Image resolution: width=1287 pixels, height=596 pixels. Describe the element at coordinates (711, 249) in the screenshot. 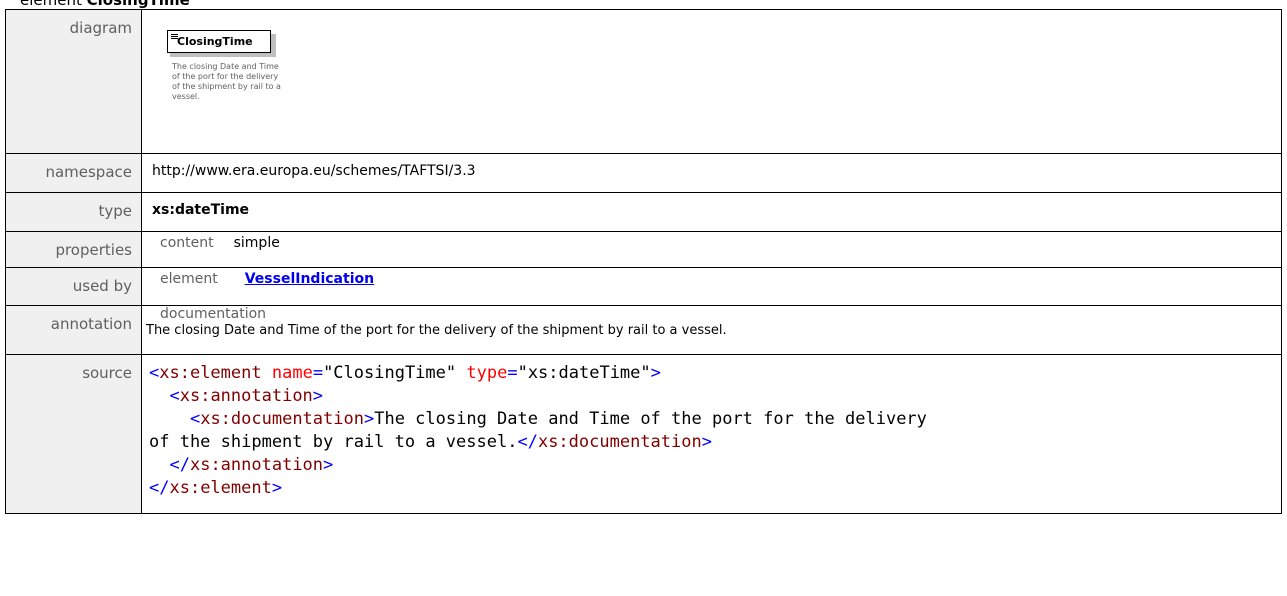

I see `properties-cell: content simple` at that location.